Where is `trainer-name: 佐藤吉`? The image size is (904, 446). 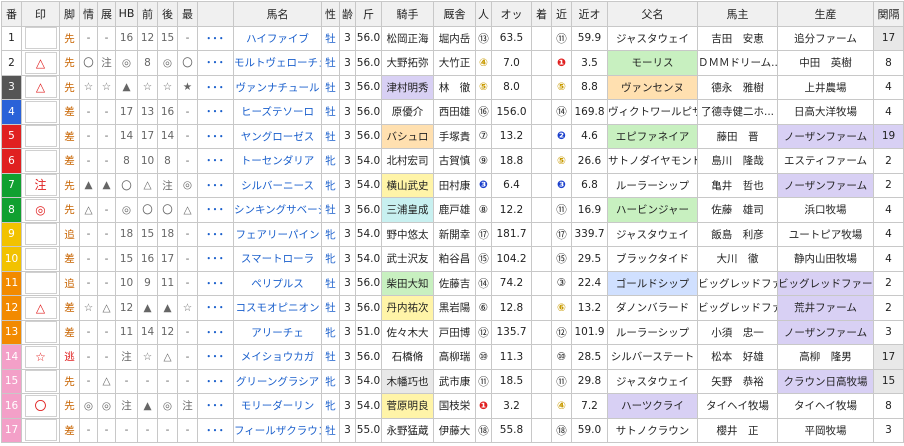 trainer-name: 佐藤吉 is located at coordinates (454, 283).